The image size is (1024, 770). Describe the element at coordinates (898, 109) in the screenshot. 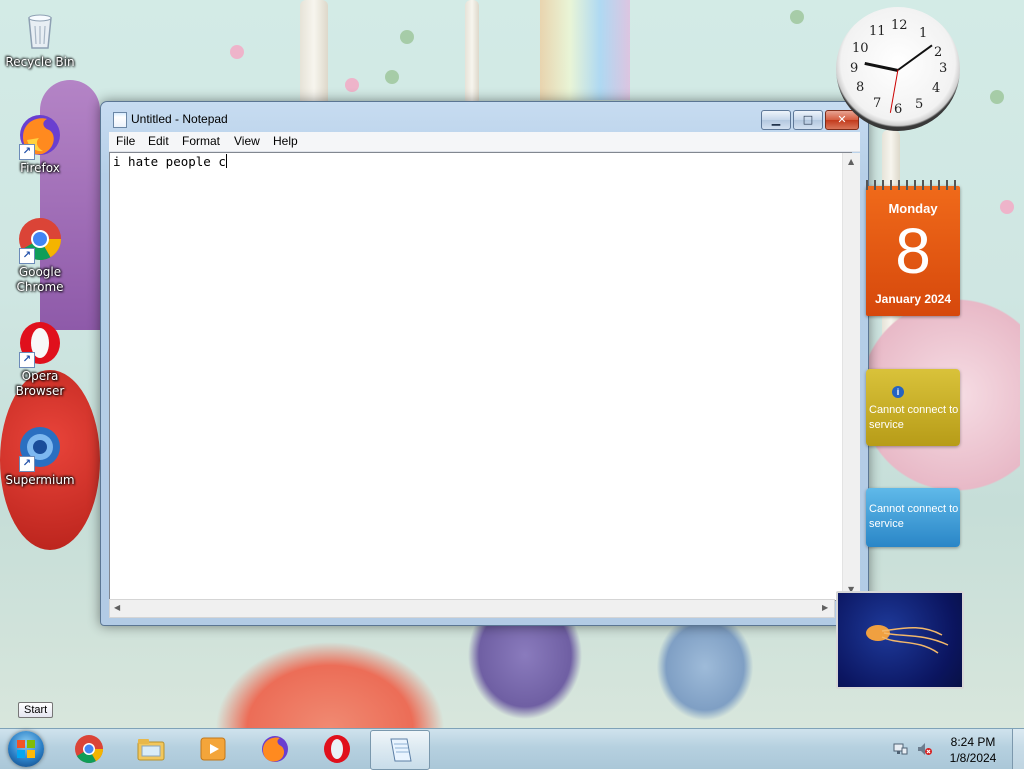

I see `clock-number: 6` at that location.